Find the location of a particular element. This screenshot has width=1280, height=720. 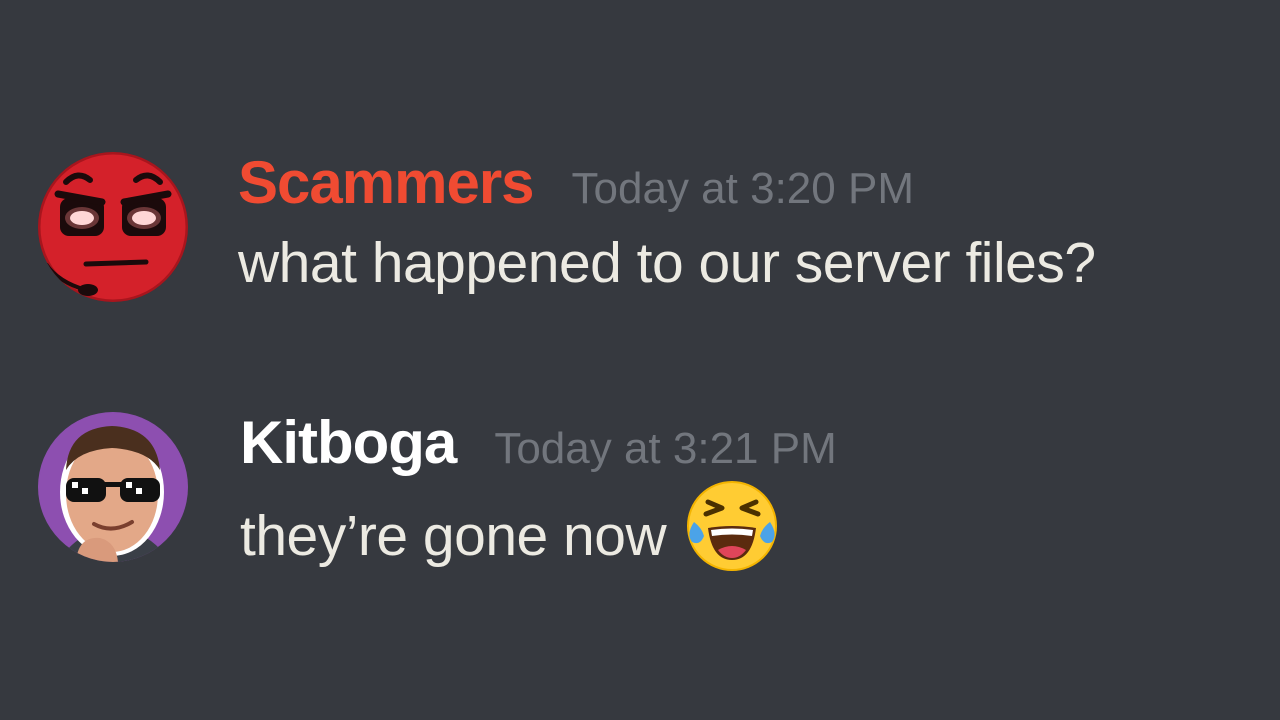

message-header: Kitboga Today at 3:21 PM is located at coordinates (538, 442).